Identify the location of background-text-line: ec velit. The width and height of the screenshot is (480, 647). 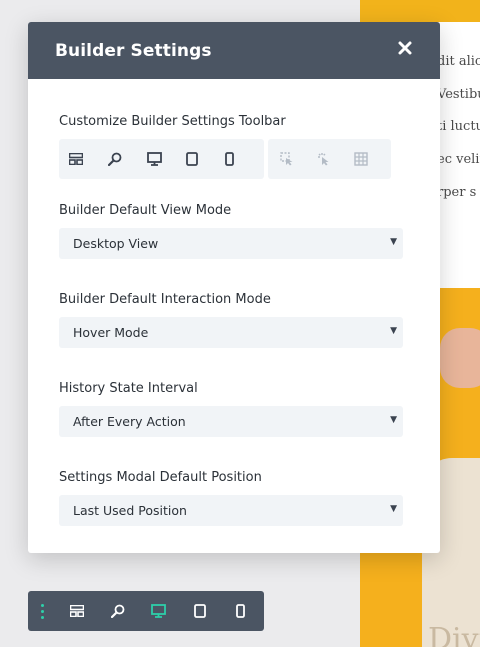
(458, 159).